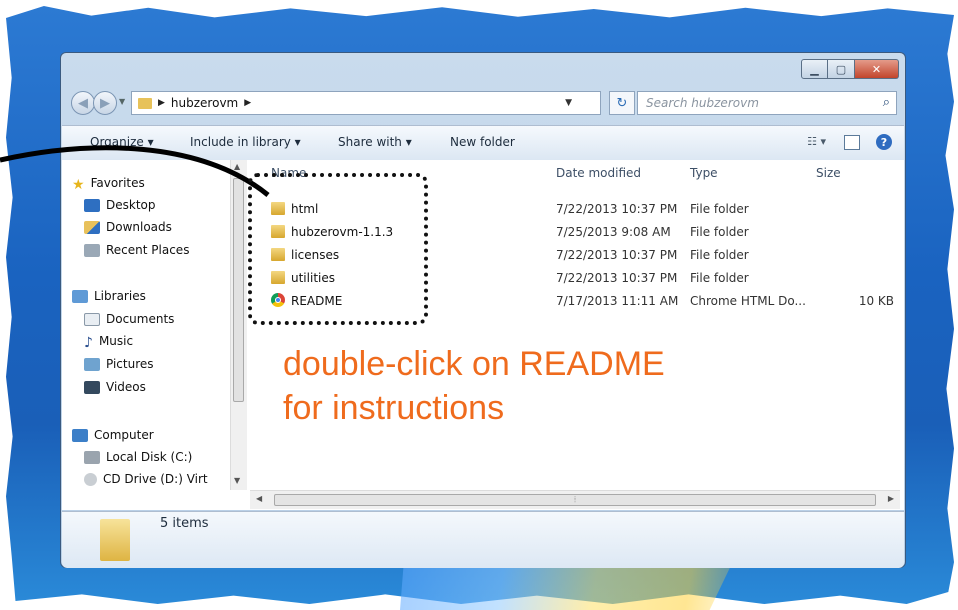  I want to click on highlight-box, so click(338, 249).